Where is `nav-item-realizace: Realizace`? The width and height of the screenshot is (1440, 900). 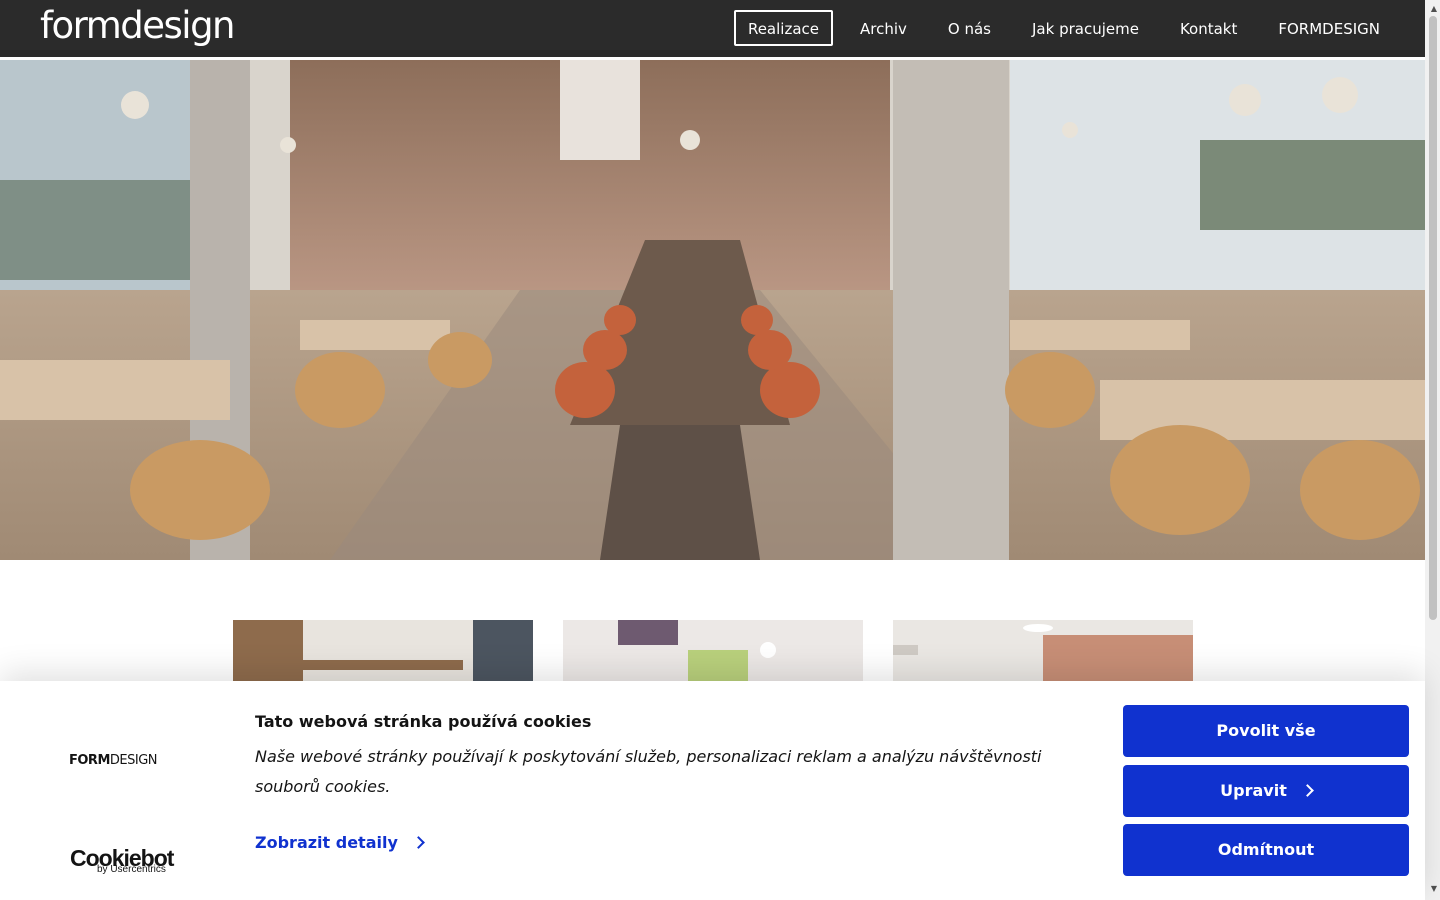
nav-item-realizace: Realizace is located at coordinates (783, 28).